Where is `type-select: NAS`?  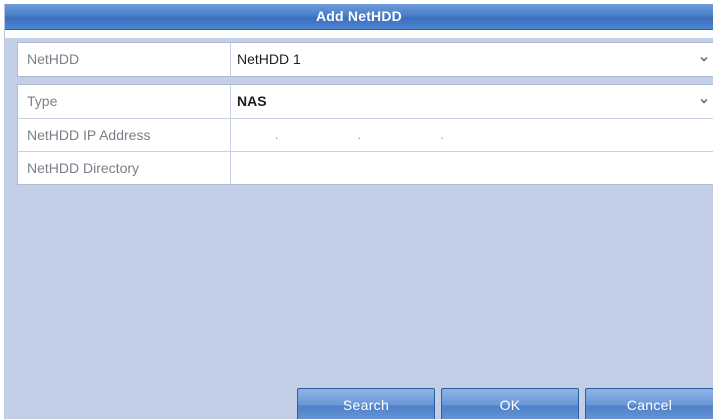 type-select: NAS is located at coordinates (472, 101).